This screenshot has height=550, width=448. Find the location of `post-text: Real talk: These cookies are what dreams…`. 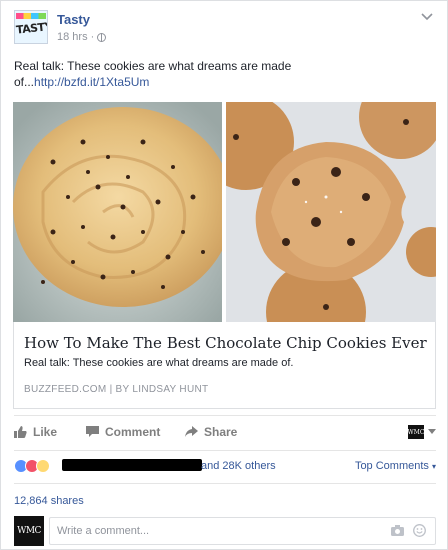

post-text: Real talk: These cookies are what dreams… is located at coordinates (219, 74).